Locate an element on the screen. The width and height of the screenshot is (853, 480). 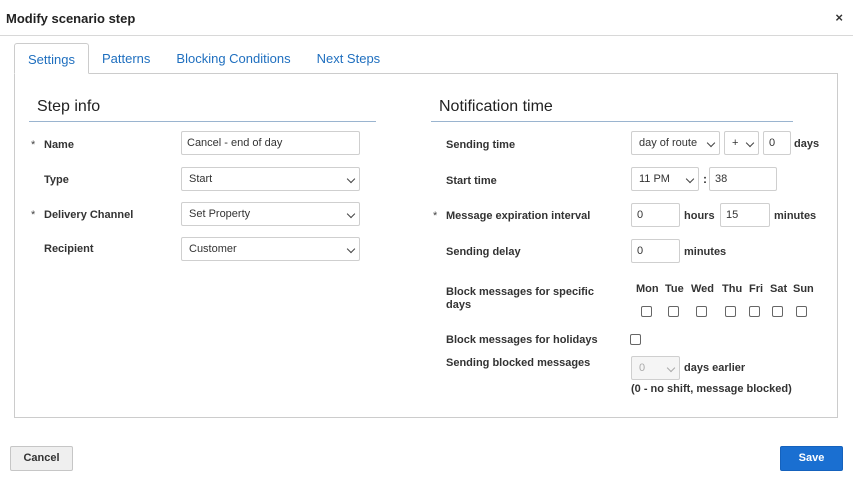
sending-time-base-value: day of route is located at coordinates (668, 143).